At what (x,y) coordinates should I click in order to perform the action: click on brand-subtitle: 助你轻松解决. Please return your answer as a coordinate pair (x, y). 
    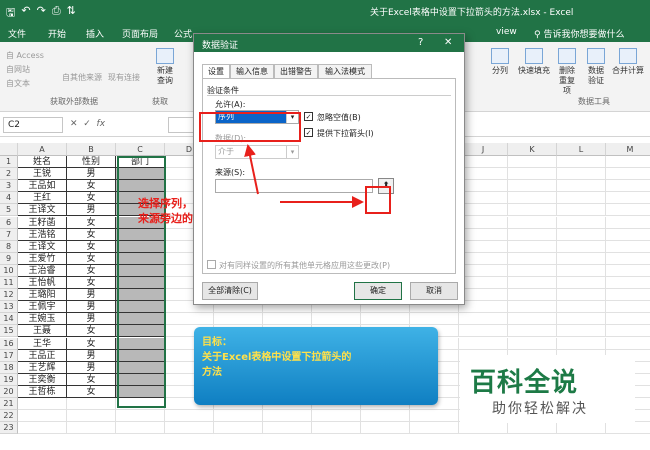
    Looking at the image, I should click on (540, 409).